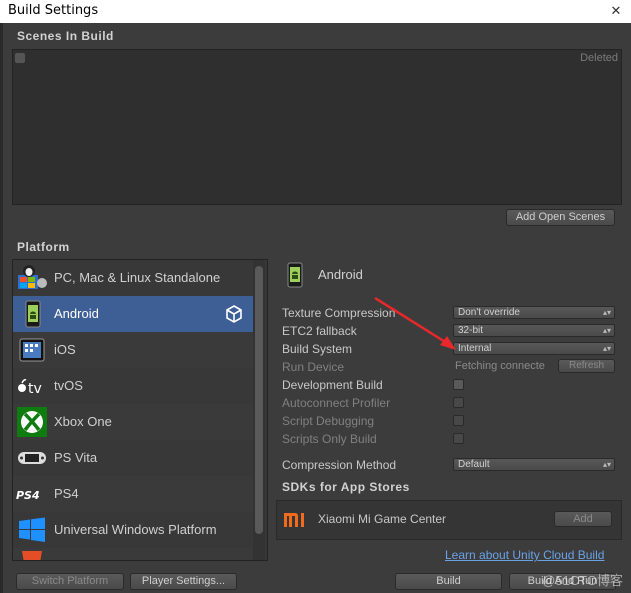 The width and height of the screenshot is (631, 593). What do you see at coordinates (133, 350) in the screenshot?
I see `platform-item-ios: iOS` at bounding box center [133, 350].